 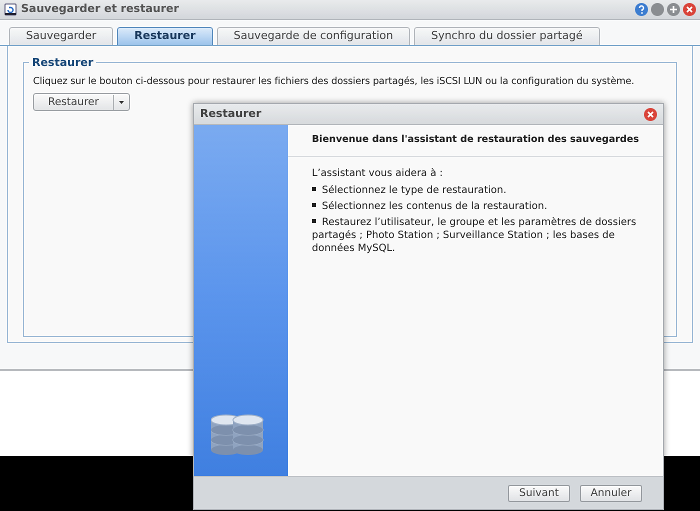 I want to click on wizard-step: Restaurez l’utilisateur, le groupe et les paramètres de dossiers partagés ; Photo Station ; Surveillance Station ; les bases de données MySQL., so click(x=475, y=235).